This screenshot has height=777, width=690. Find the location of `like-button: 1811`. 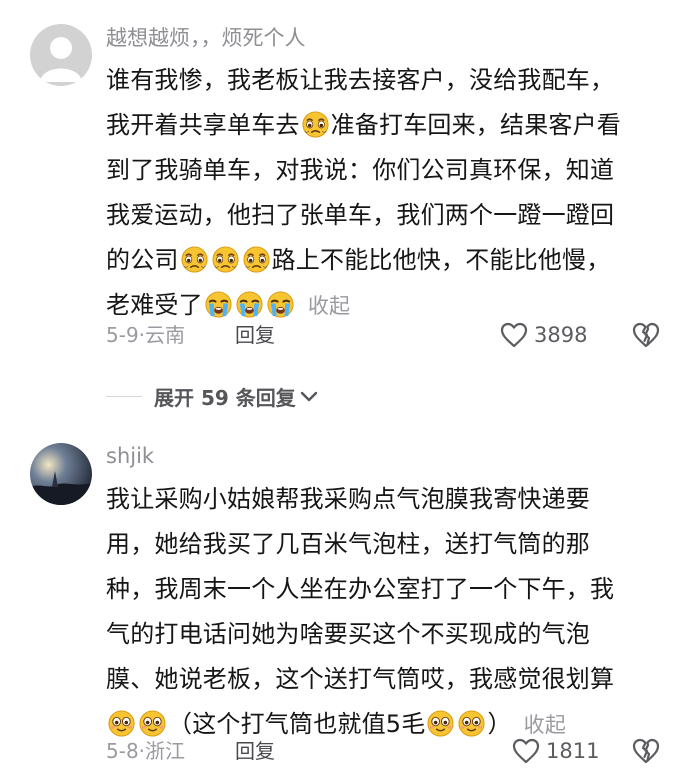

like-button: 1811 is located at coordinates (555, 751).